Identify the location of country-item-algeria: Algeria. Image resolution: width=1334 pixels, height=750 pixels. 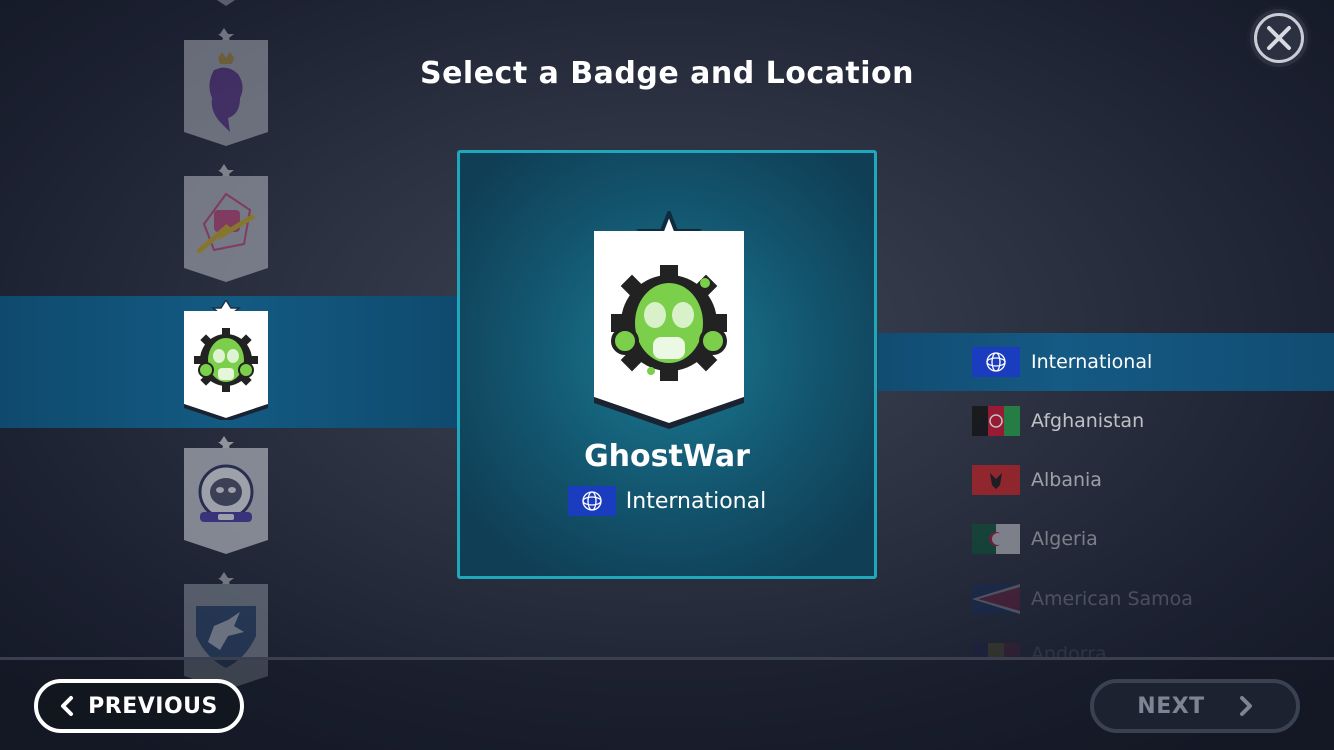
(1035, 539).